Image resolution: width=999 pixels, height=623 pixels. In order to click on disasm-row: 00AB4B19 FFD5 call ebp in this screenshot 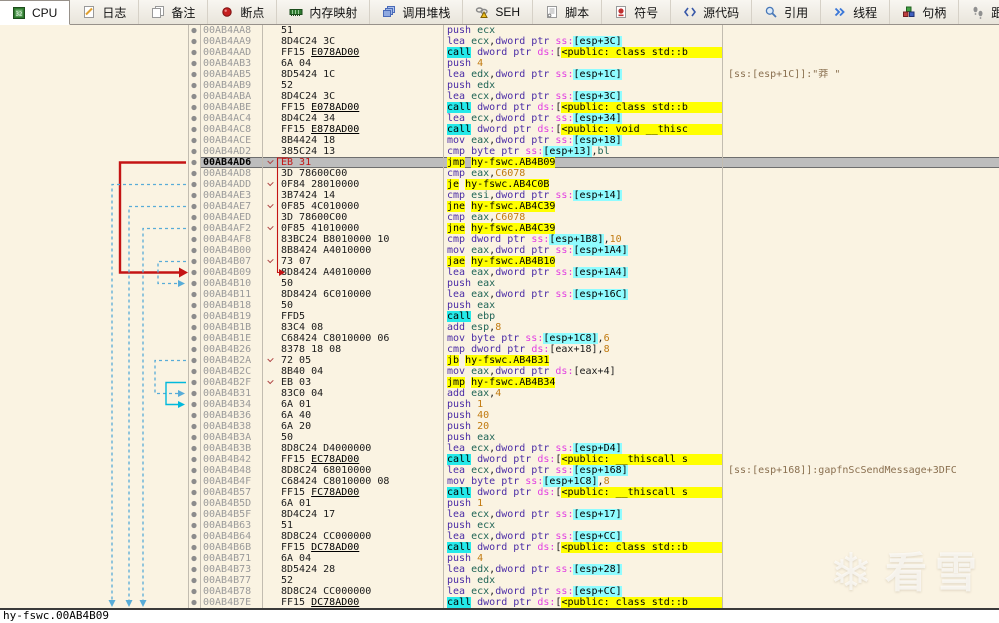, I will do `click(599, 316)`.